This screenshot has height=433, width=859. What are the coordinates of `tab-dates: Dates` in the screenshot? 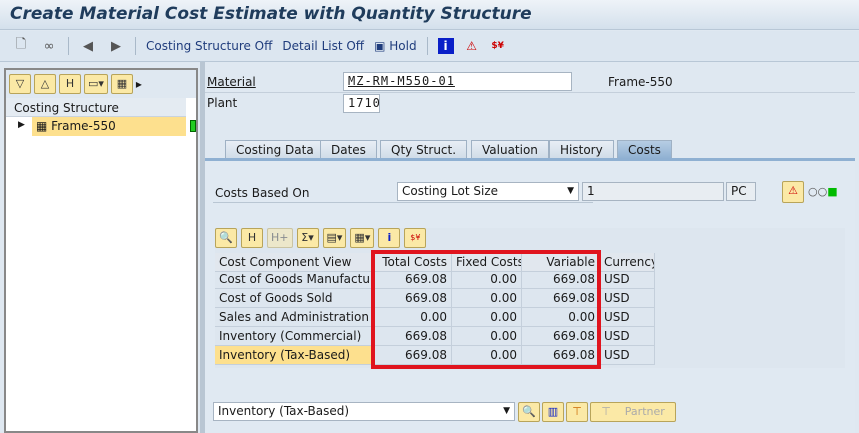 It's located at (348, 149).